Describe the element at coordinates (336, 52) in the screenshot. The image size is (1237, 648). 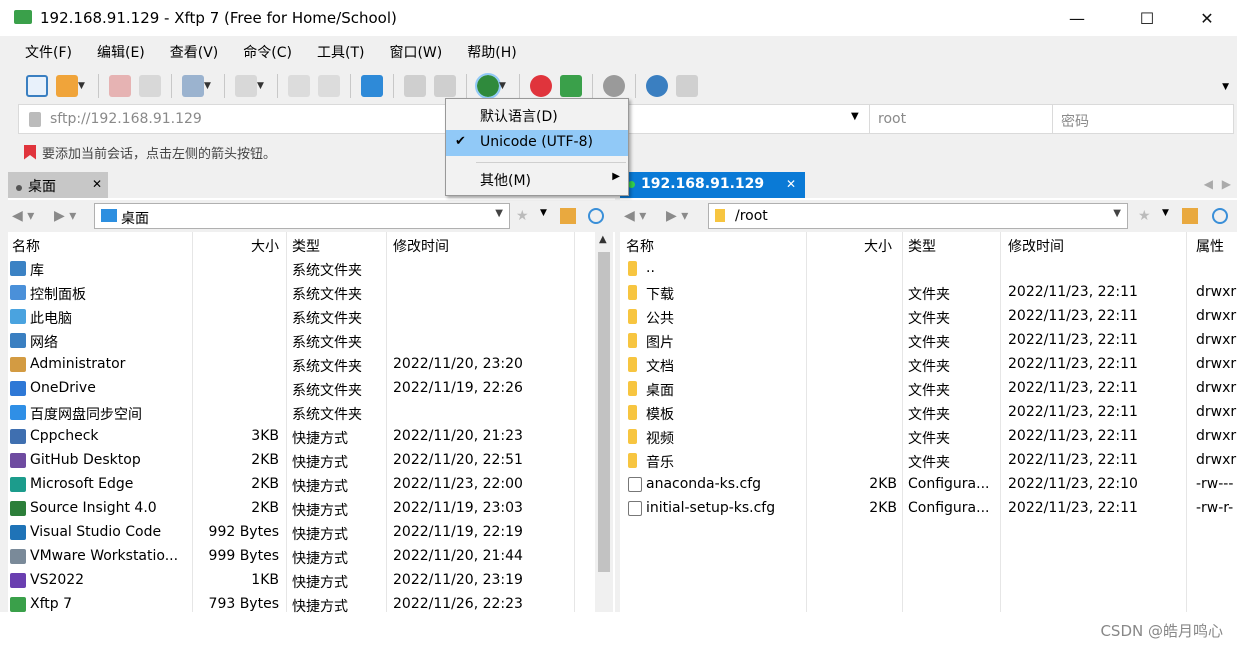
I see `menu-tools: 工具(T)` at that location.